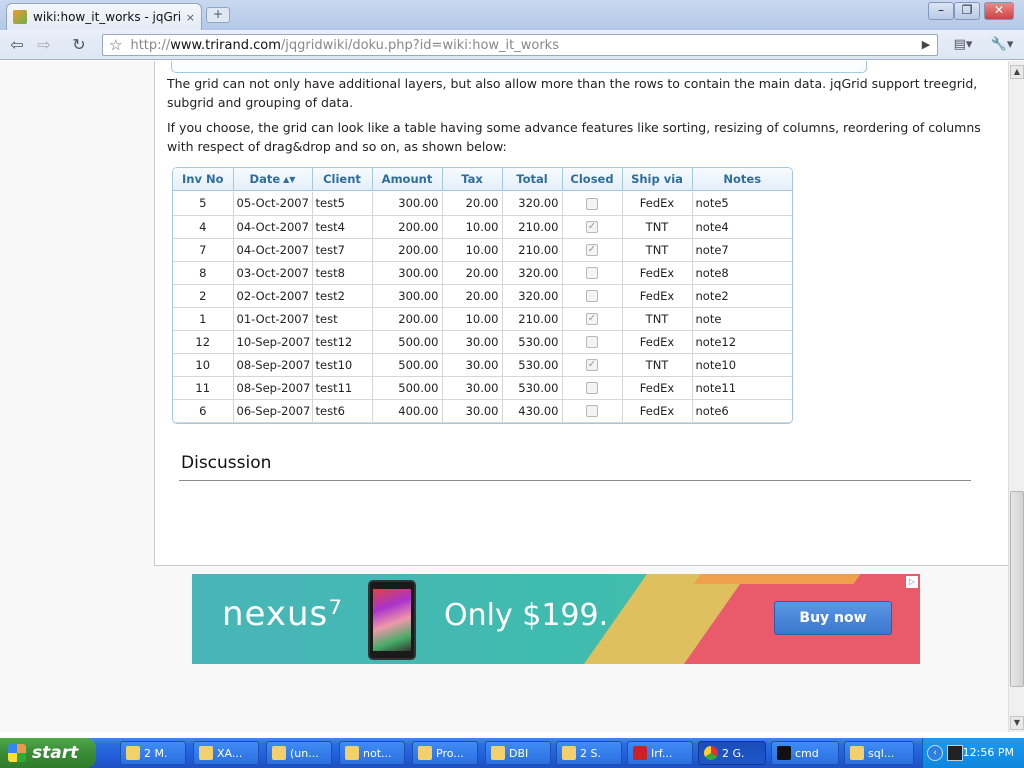 This screenshot has width=1024, height=768. What do you see at coordinates (742, 388) in the screenshot?
I see `notes-cell: note11` at bounding box center [742, 388].